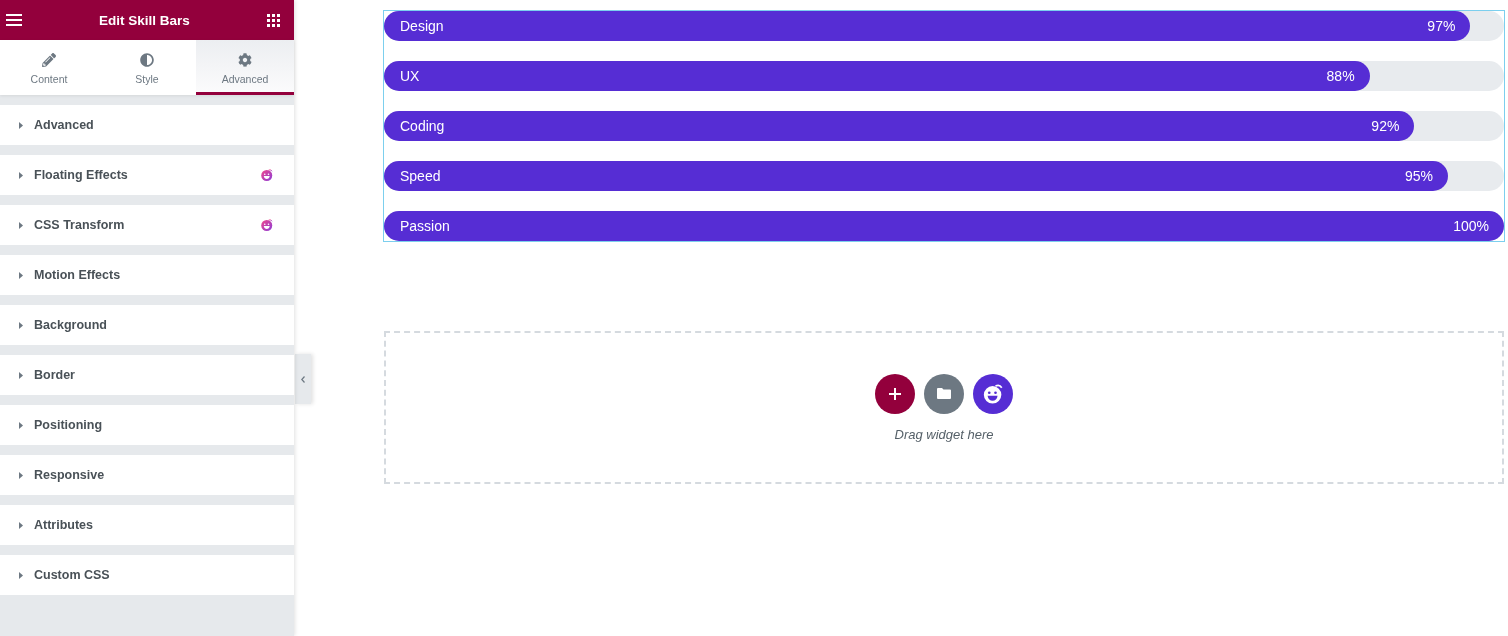  Describe the element at coordinates (1385, 126) in the screenshot. I see `skill-percent: 92%` at that location.